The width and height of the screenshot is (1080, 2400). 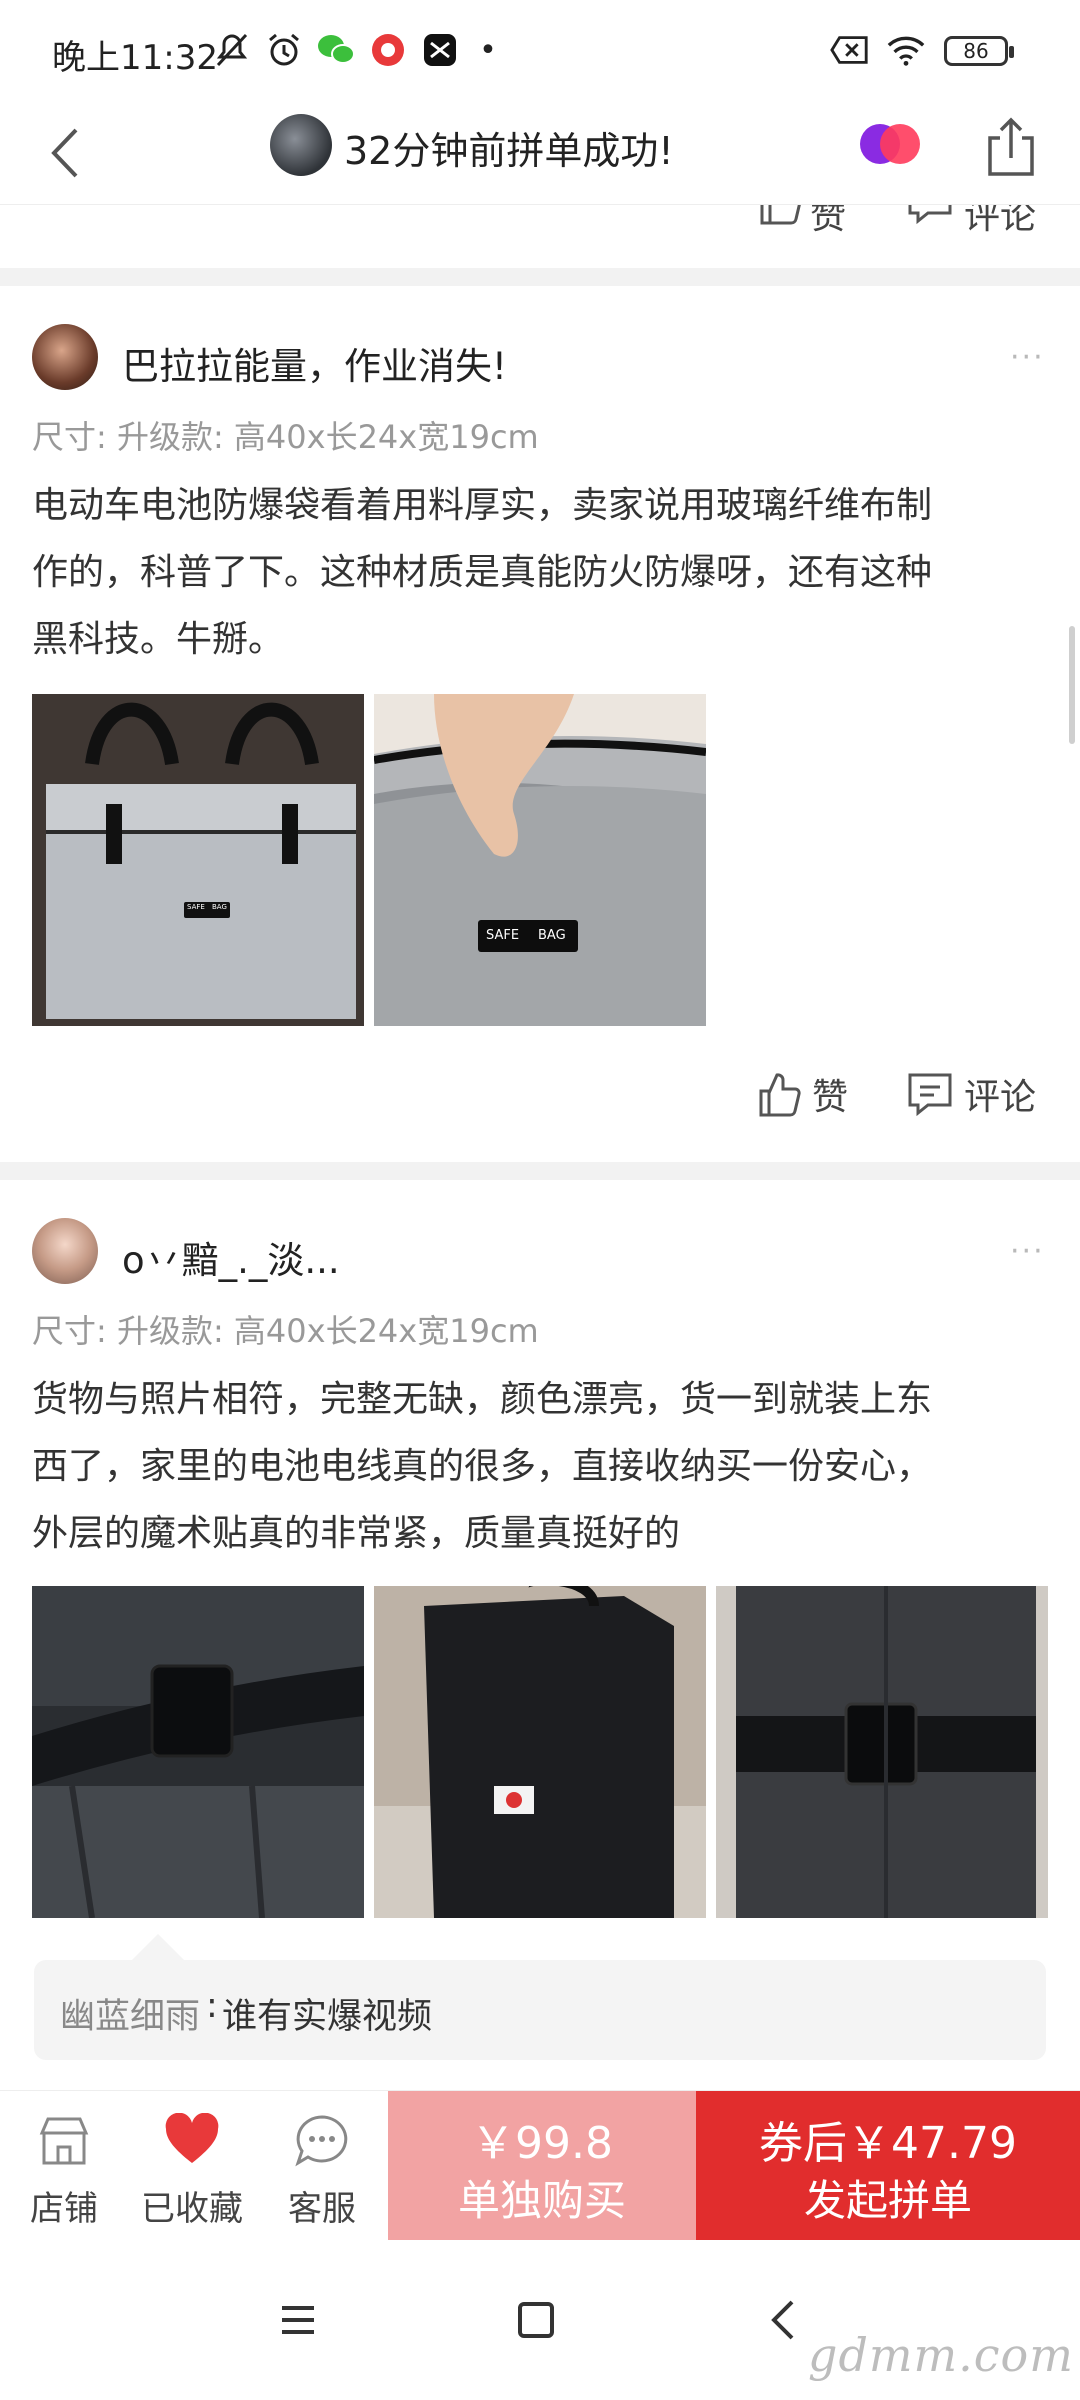 What do you see at coordinates (482, 1466) in the screenshot?
I see `content-line: 西了，家里的电池电线真的很多，直接收纳买一份安心，` at bounding box center [482, 1466].